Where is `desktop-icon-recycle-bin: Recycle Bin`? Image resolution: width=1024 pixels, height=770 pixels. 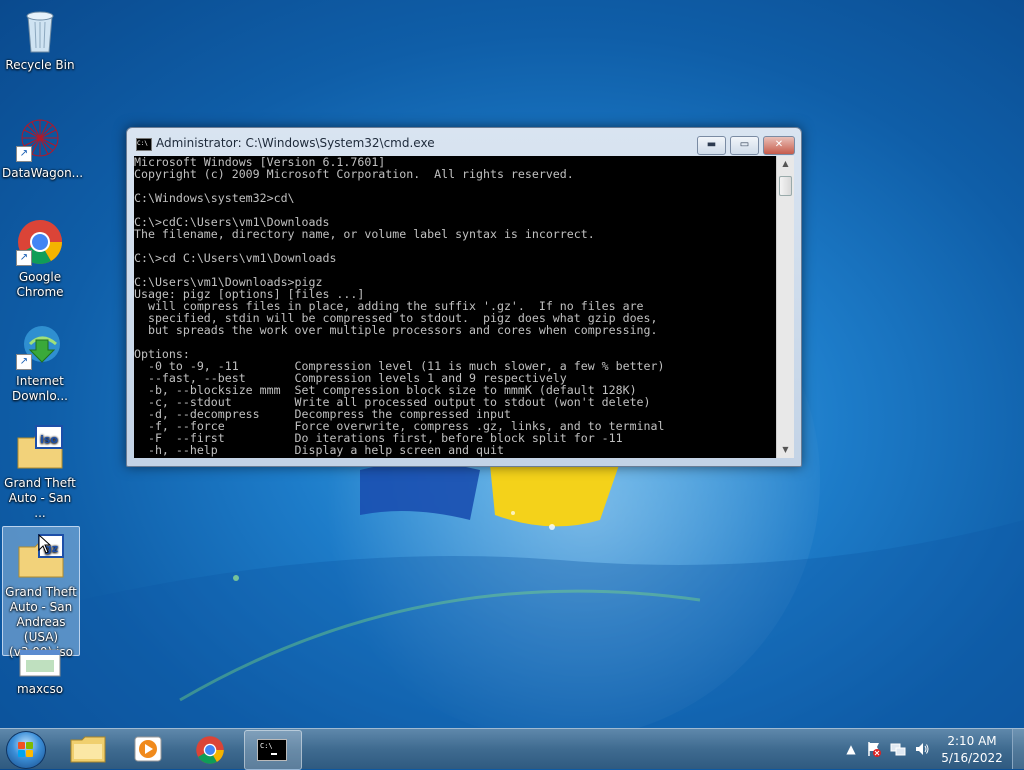 desktop-icon-recycle-bin: Recycle Bin is located at coordinates (40, 36).